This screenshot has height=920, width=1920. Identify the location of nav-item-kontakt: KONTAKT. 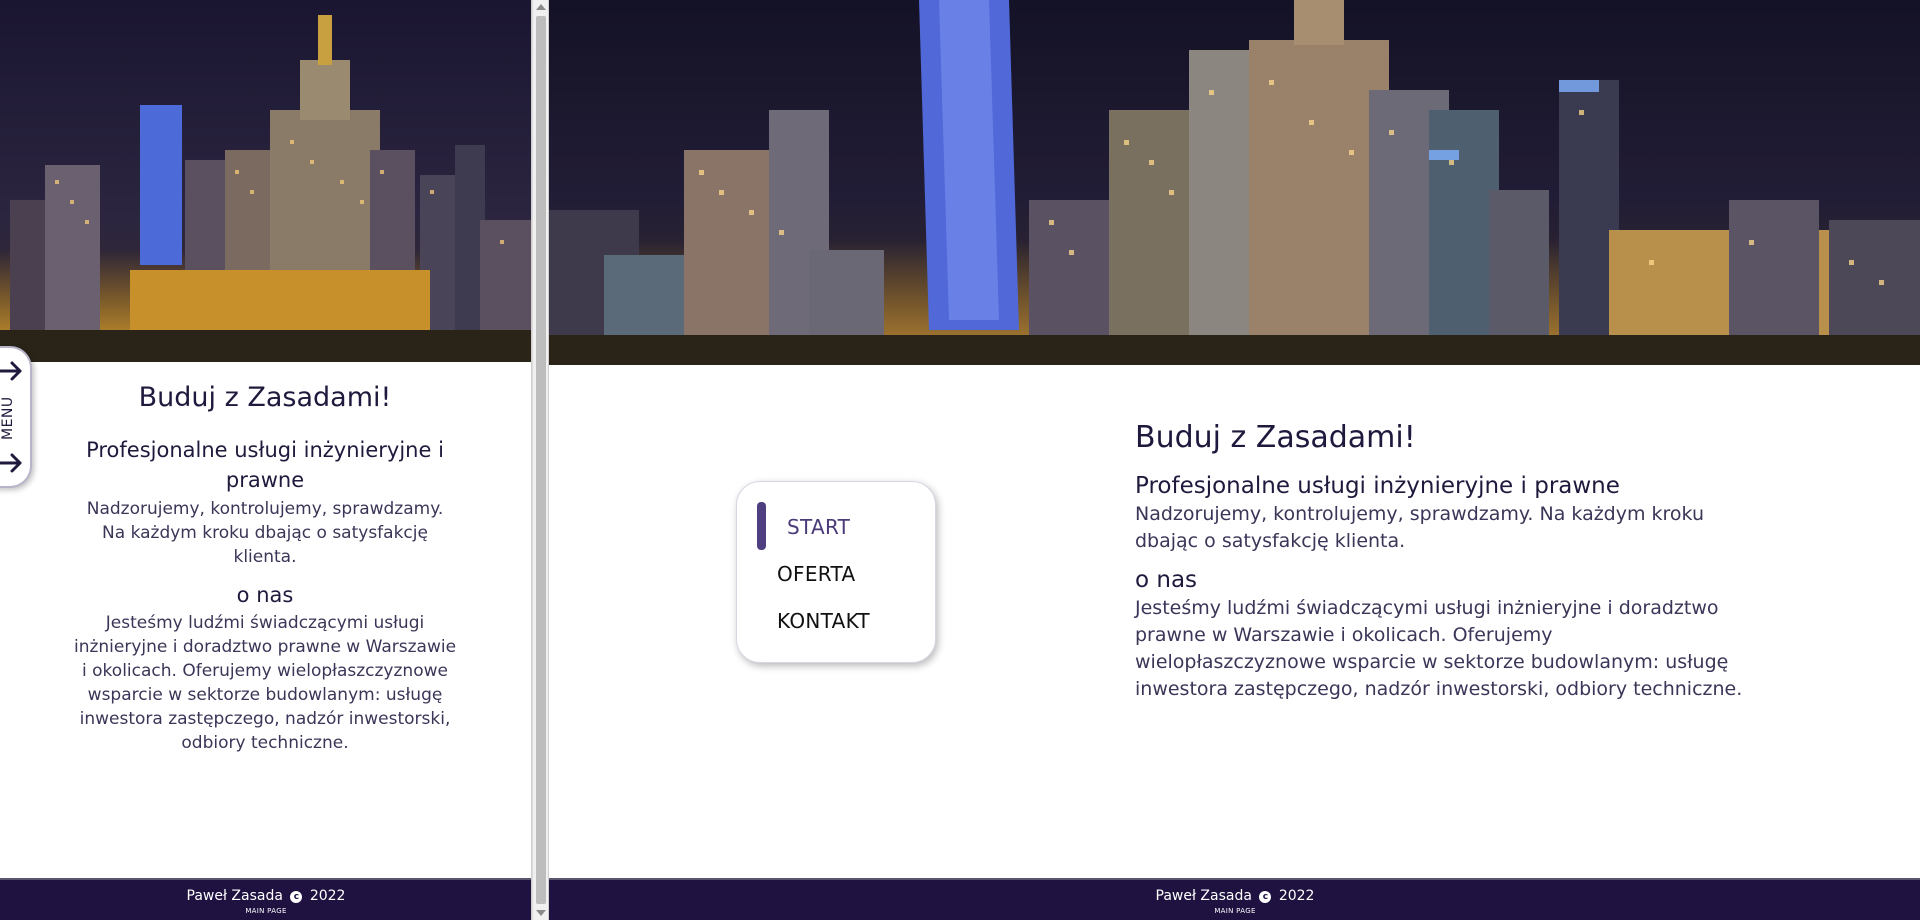
(823, 621).